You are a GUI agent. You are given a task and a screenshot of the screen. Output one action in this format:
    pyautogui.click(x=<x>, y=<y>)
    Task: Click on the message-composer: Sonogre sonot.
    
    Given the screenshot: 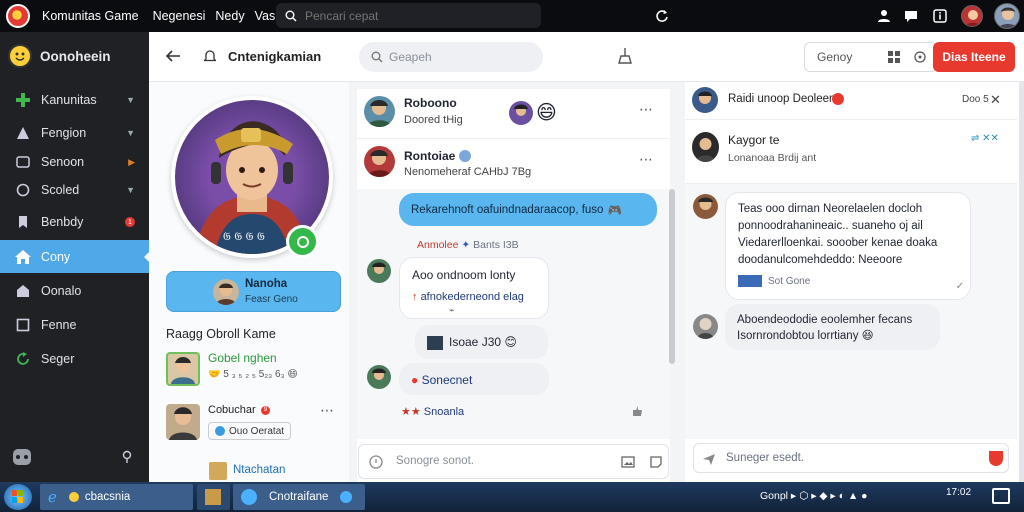 What is the action you would take?
    pyautogui.click(x=513, y=461)
    